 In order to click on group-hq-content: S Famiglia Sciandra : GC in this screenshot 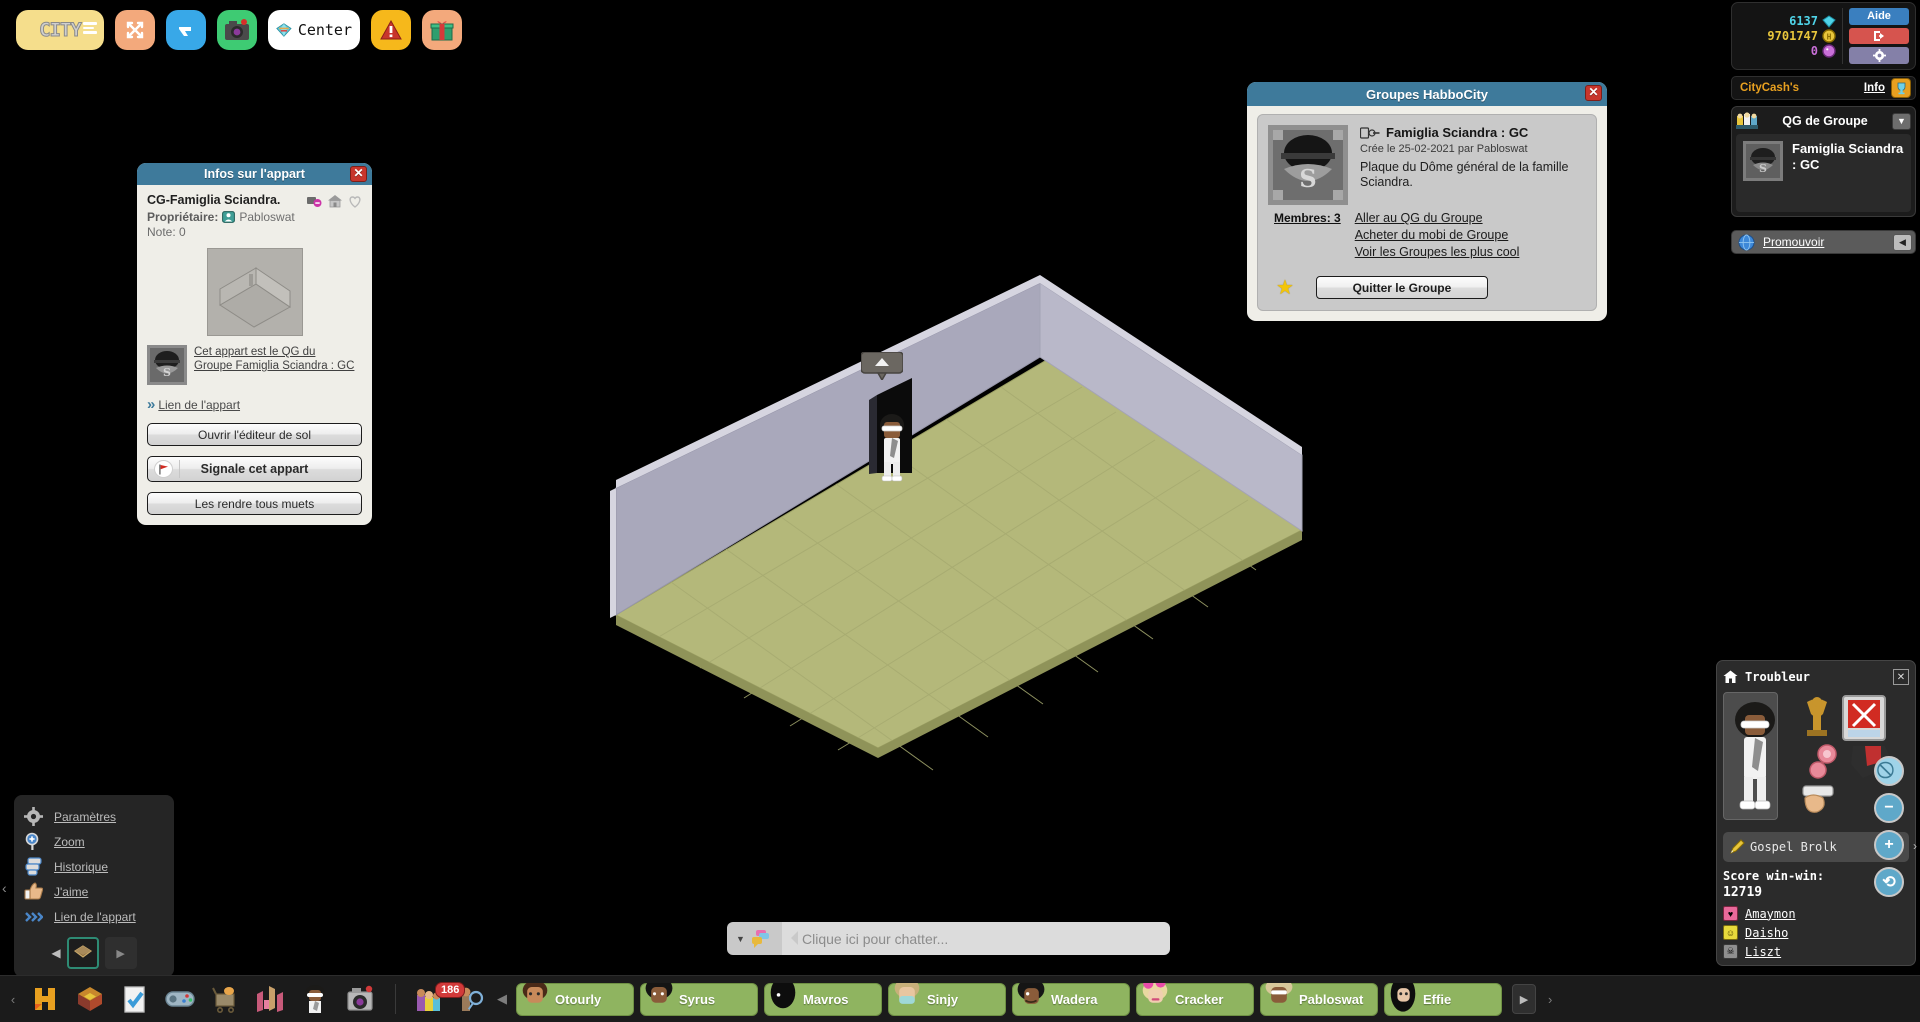, I will do `click(1823, 173)`.